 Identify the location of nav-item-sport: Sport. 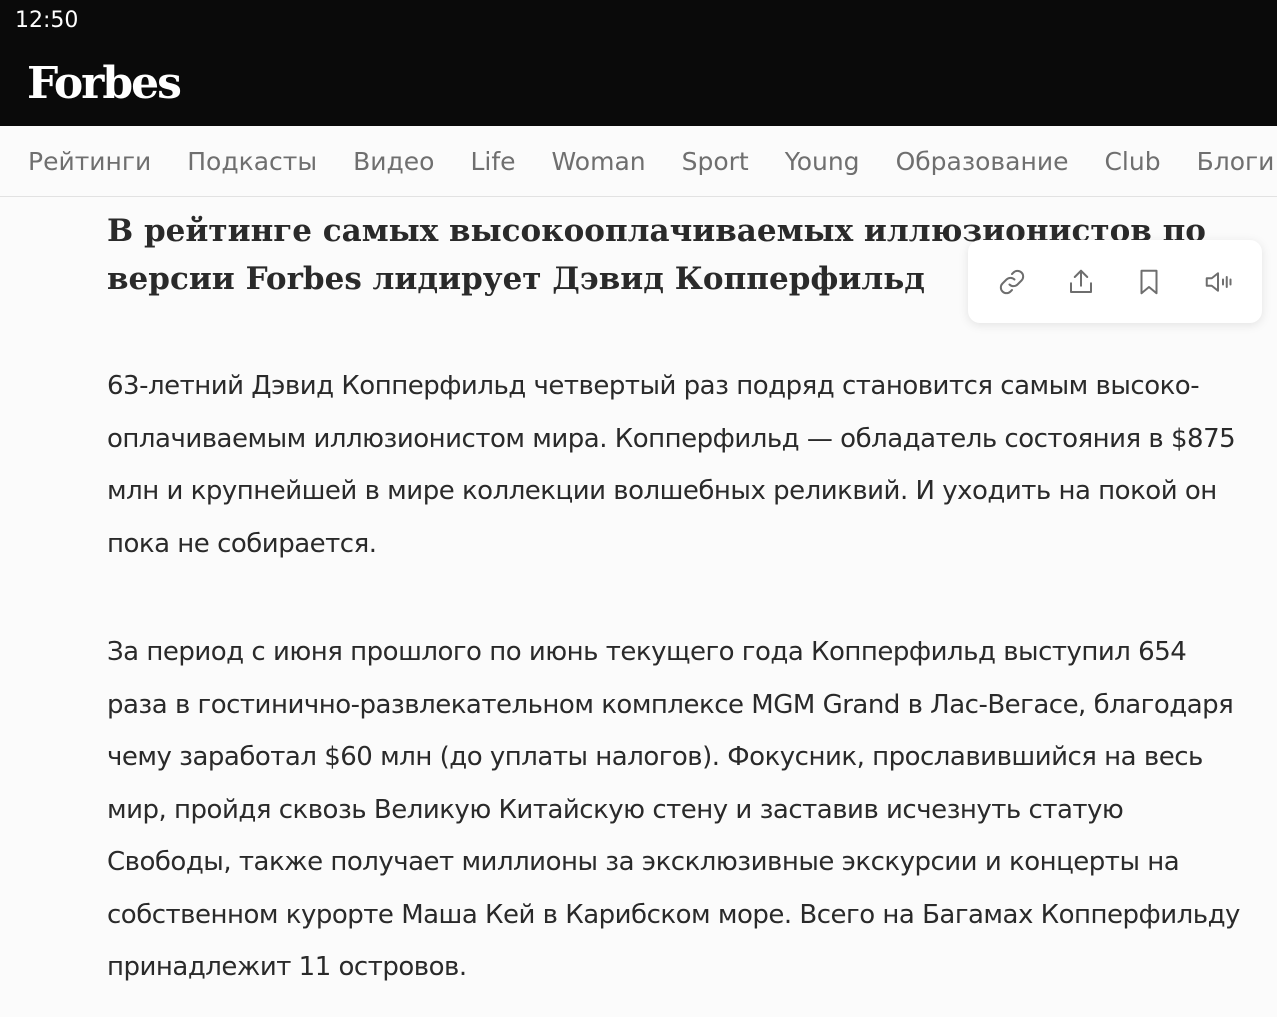
(715, 161).